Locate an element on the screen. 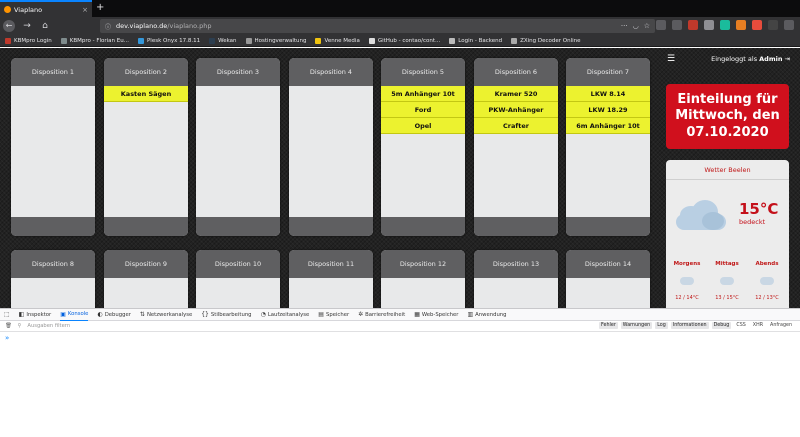 This screenshot has height=437, width=800. devtools-tab: ▥ Anwendung is located at coordinates (486, 314).